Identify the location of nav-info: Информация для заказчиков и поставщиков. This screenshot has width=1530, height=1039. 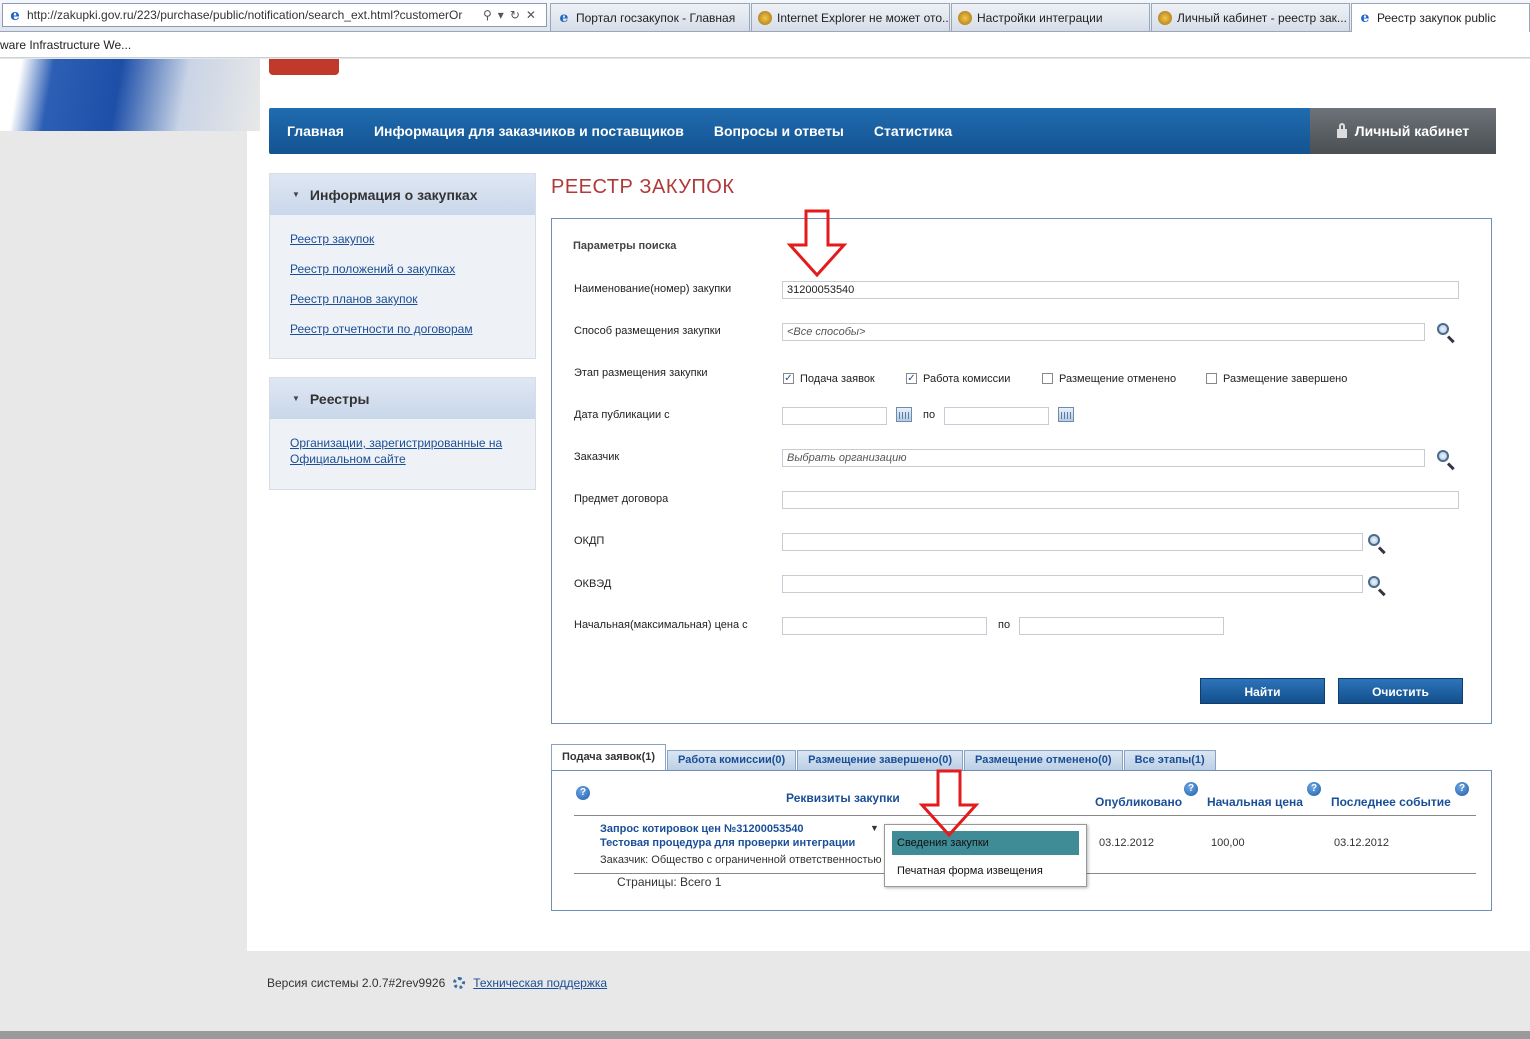
(529, 131).